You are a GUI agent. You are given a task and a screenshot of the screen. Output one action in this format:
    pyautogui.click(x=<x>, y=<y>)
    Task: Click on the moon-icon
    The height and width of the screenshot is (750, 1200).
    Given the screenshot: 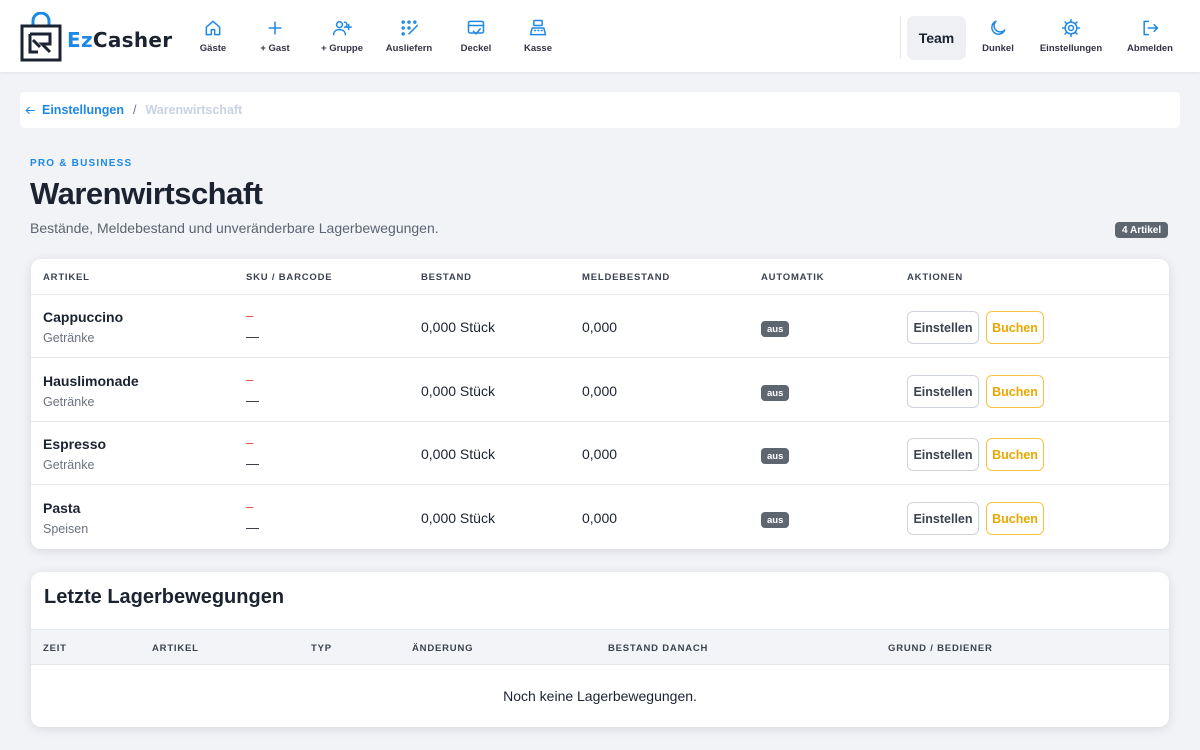 What is the action you would take?
    pyautogui.click(x=998, y=27)
    